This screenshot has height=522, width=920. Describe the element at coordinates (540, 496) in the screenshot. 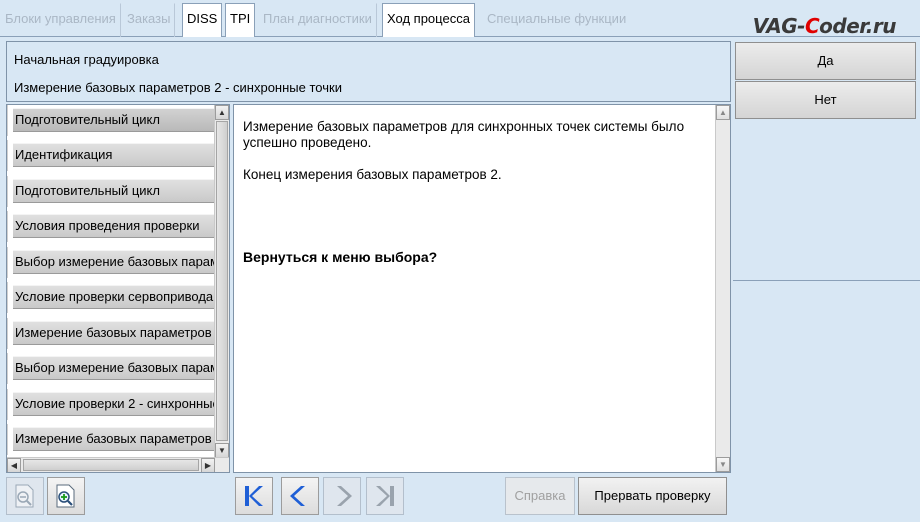

I see `help-button: Справка` at that location.